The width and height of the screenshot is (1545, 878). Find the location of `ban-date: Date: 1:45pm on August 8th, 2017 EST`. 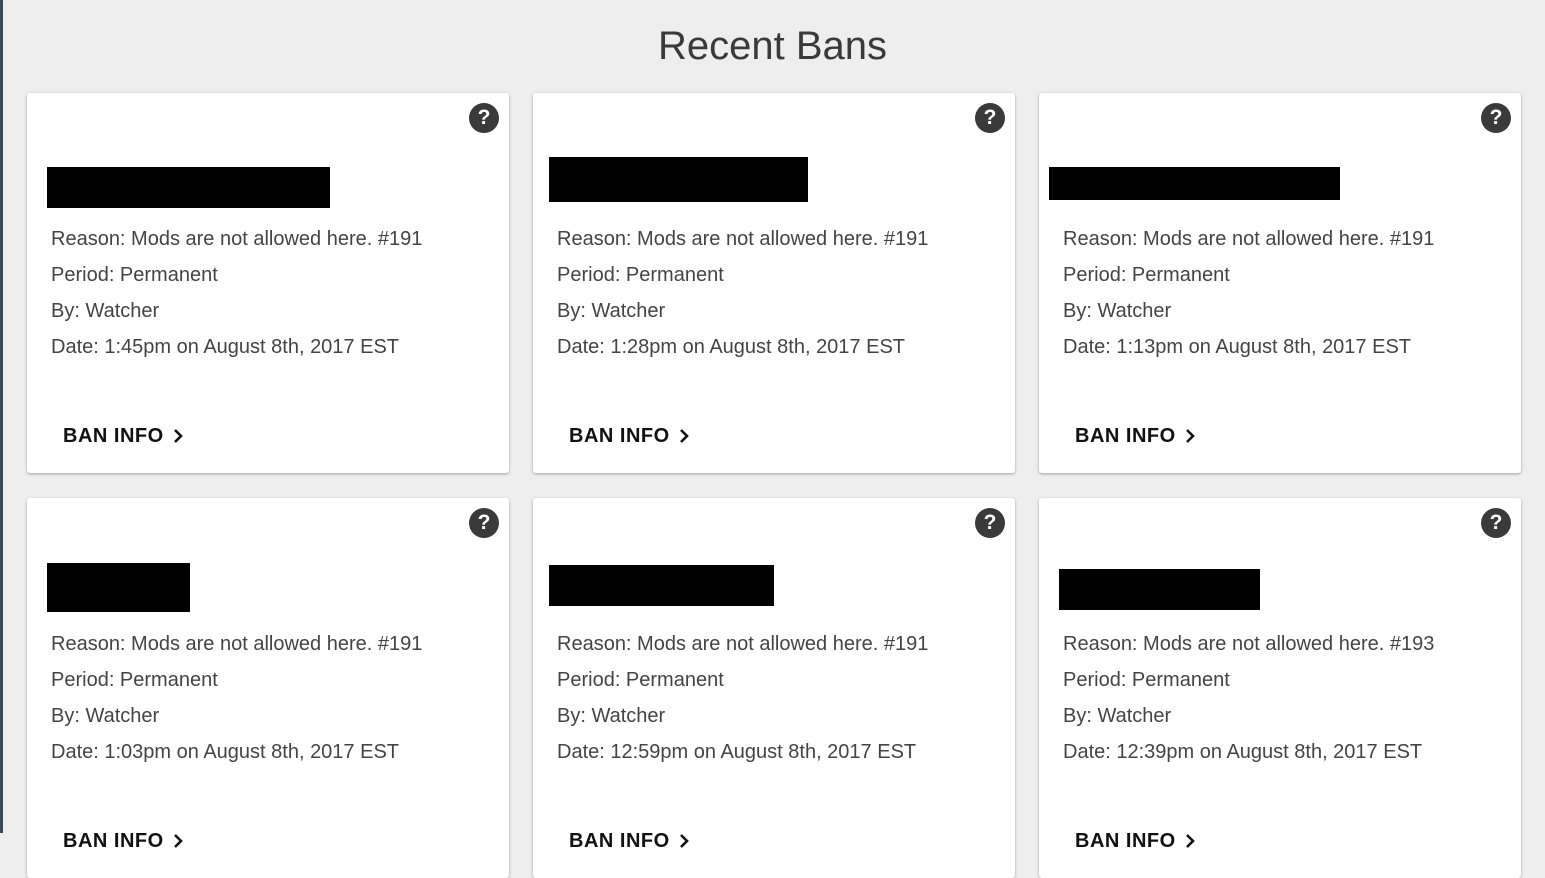

ban-date: Date: 1:45pm on August 8th, 2017 EST is located at coordinates (225, 347).